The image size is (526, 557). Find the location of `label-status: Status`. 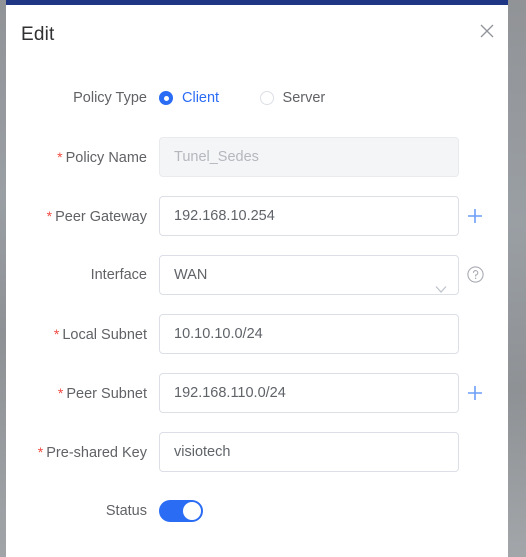

label-status: Status is located at coordinates (76, 511).